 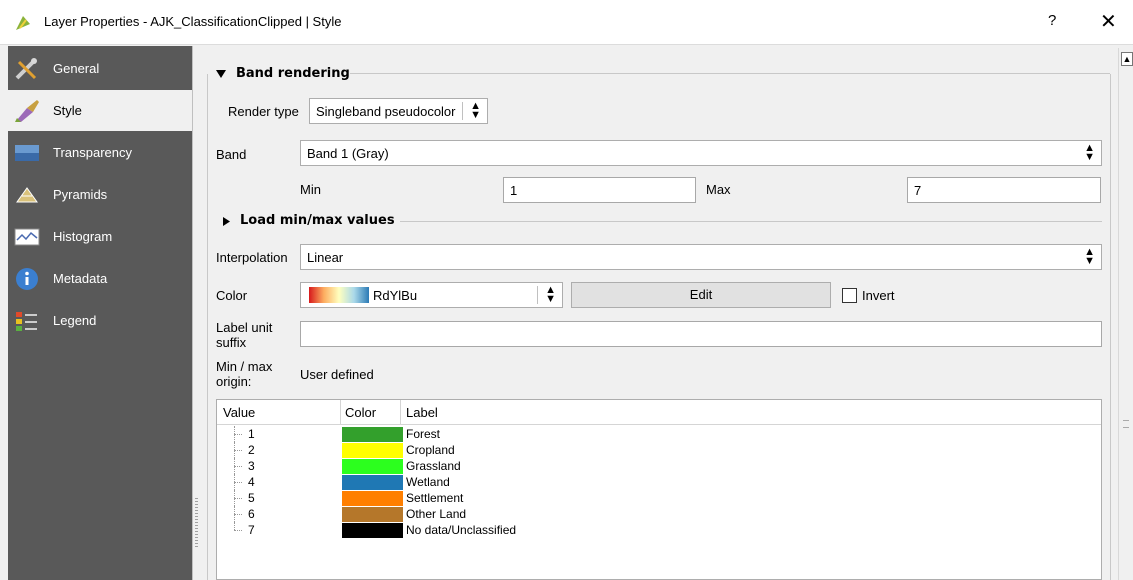 What do you see at coordinates (348, 153) in the screenshot?
I see `band-value: Band 1 (Gray)` at bounding box center [348, 153].